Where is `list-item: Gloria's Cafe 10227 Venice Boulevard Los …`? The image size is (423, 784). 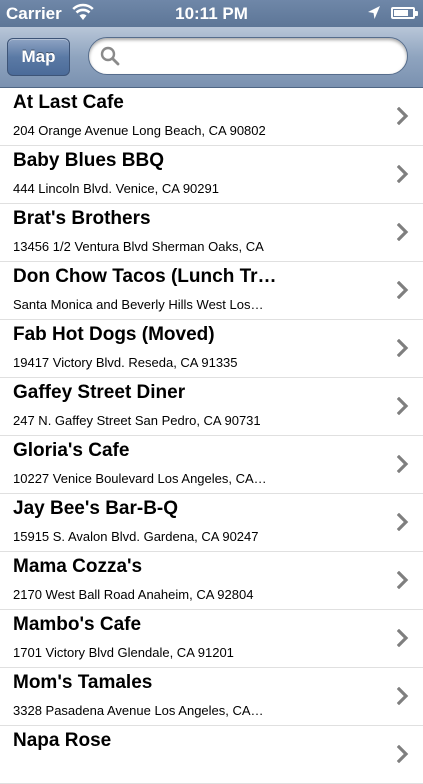 list-item: Gloria's Cafe 10227 Venice Boulevard Los … is located at coordinates (211, 465).